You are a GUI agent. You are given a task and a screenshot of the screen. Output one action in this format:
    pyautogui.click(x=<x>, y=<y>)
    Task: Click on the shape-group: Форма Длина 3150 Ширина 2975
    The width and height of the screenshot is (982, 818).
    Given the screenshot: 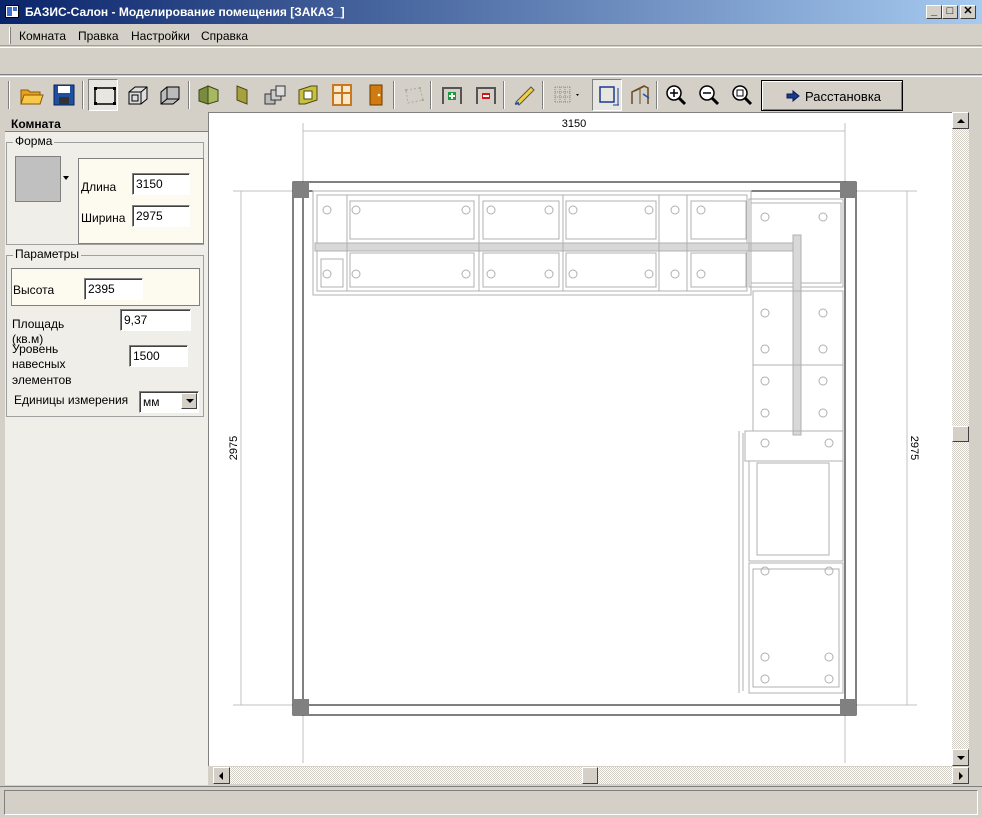 What is the action you would take?
    pyautogui.click(x=105, y=189)
    